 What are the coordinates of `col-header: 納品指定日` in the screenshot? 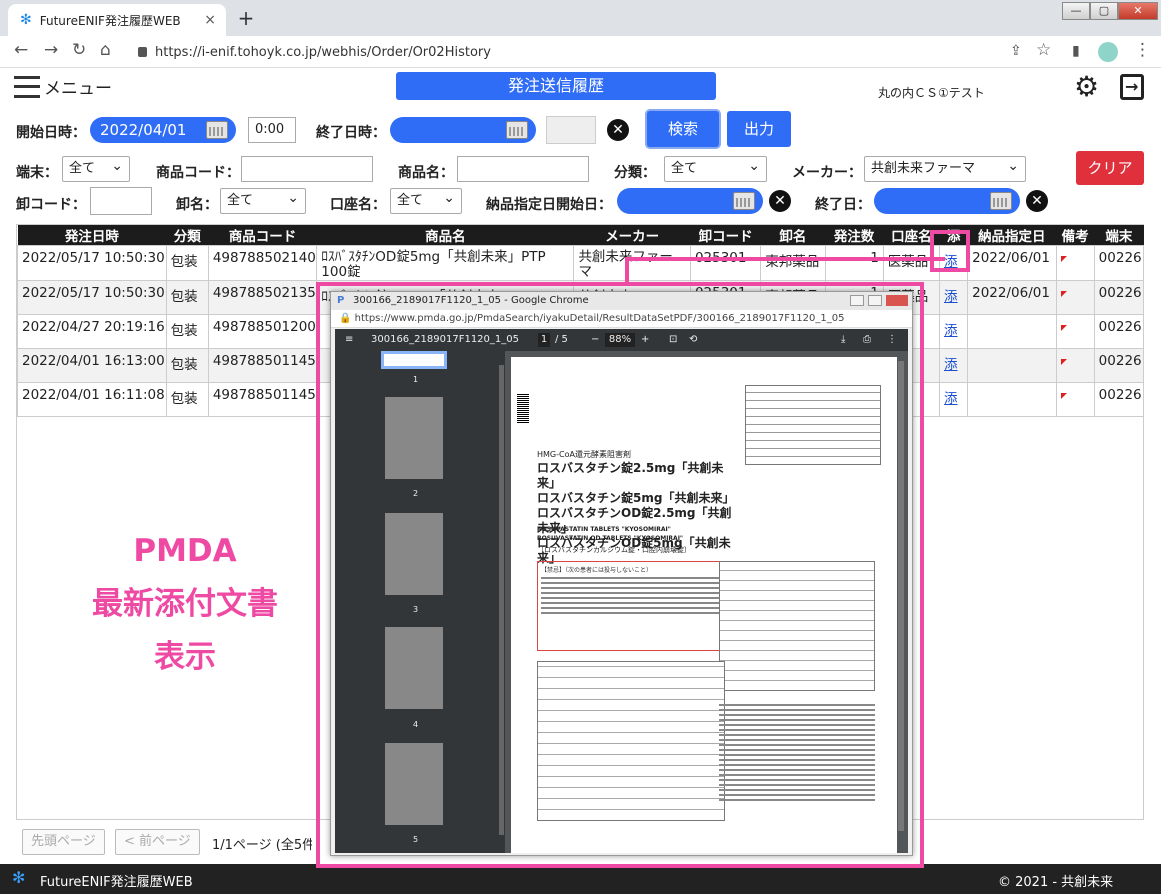 It's located at (1012, 235).